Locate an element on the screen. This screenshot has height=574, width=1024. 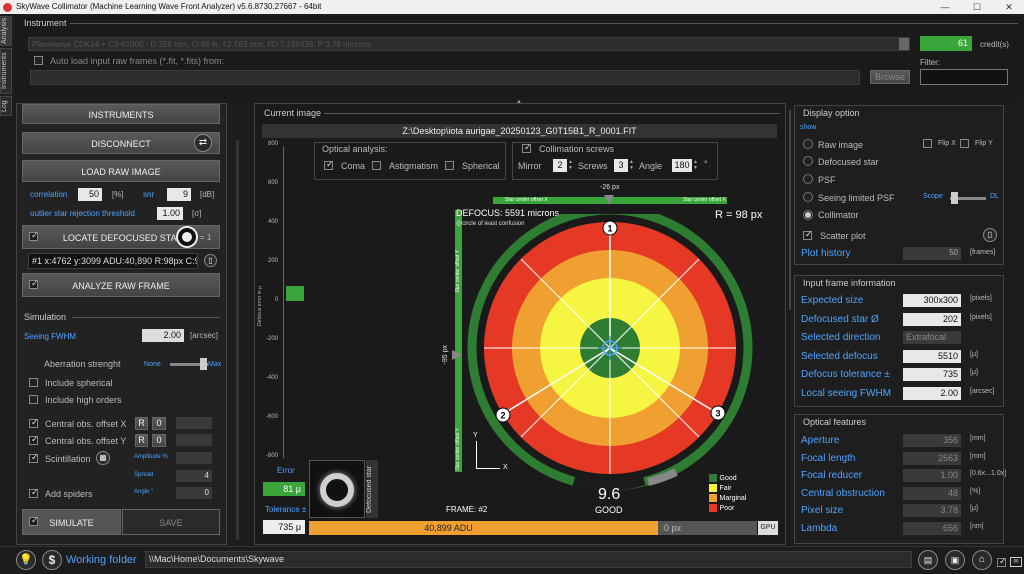
spider-angle-input: 0 is located at coordinates (194, 493).